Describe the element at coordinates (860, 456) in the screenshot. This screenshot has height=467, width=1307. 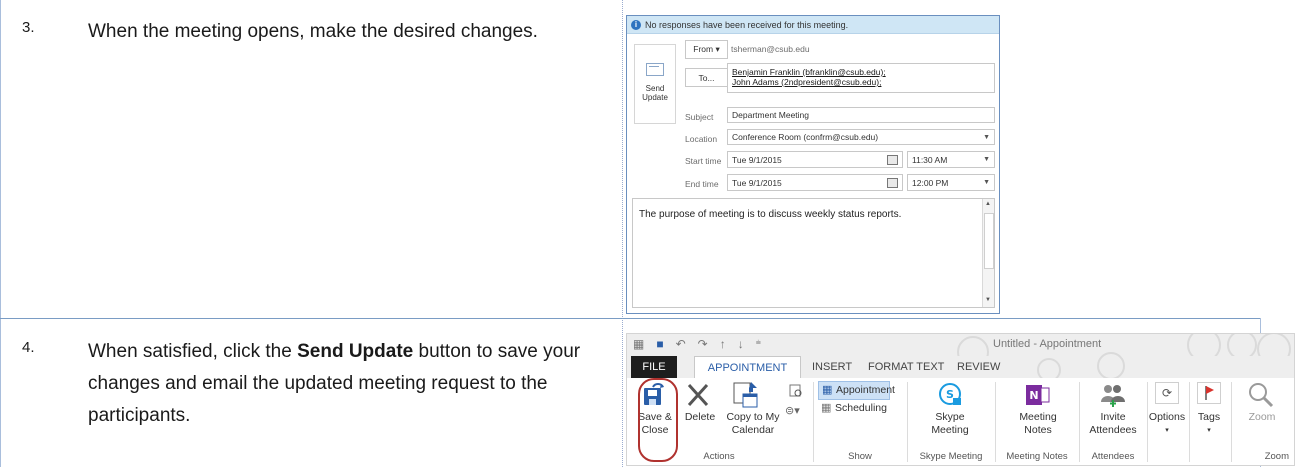
I see `group-label-show: Show` at that location.